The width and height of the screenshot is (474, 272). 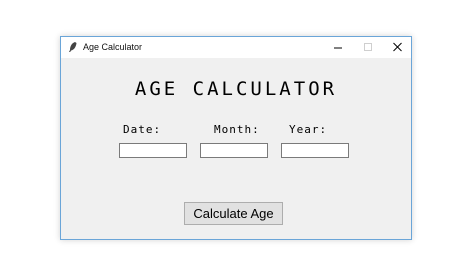 I want to click on month-label: Month:, so click(x=237, y=129).